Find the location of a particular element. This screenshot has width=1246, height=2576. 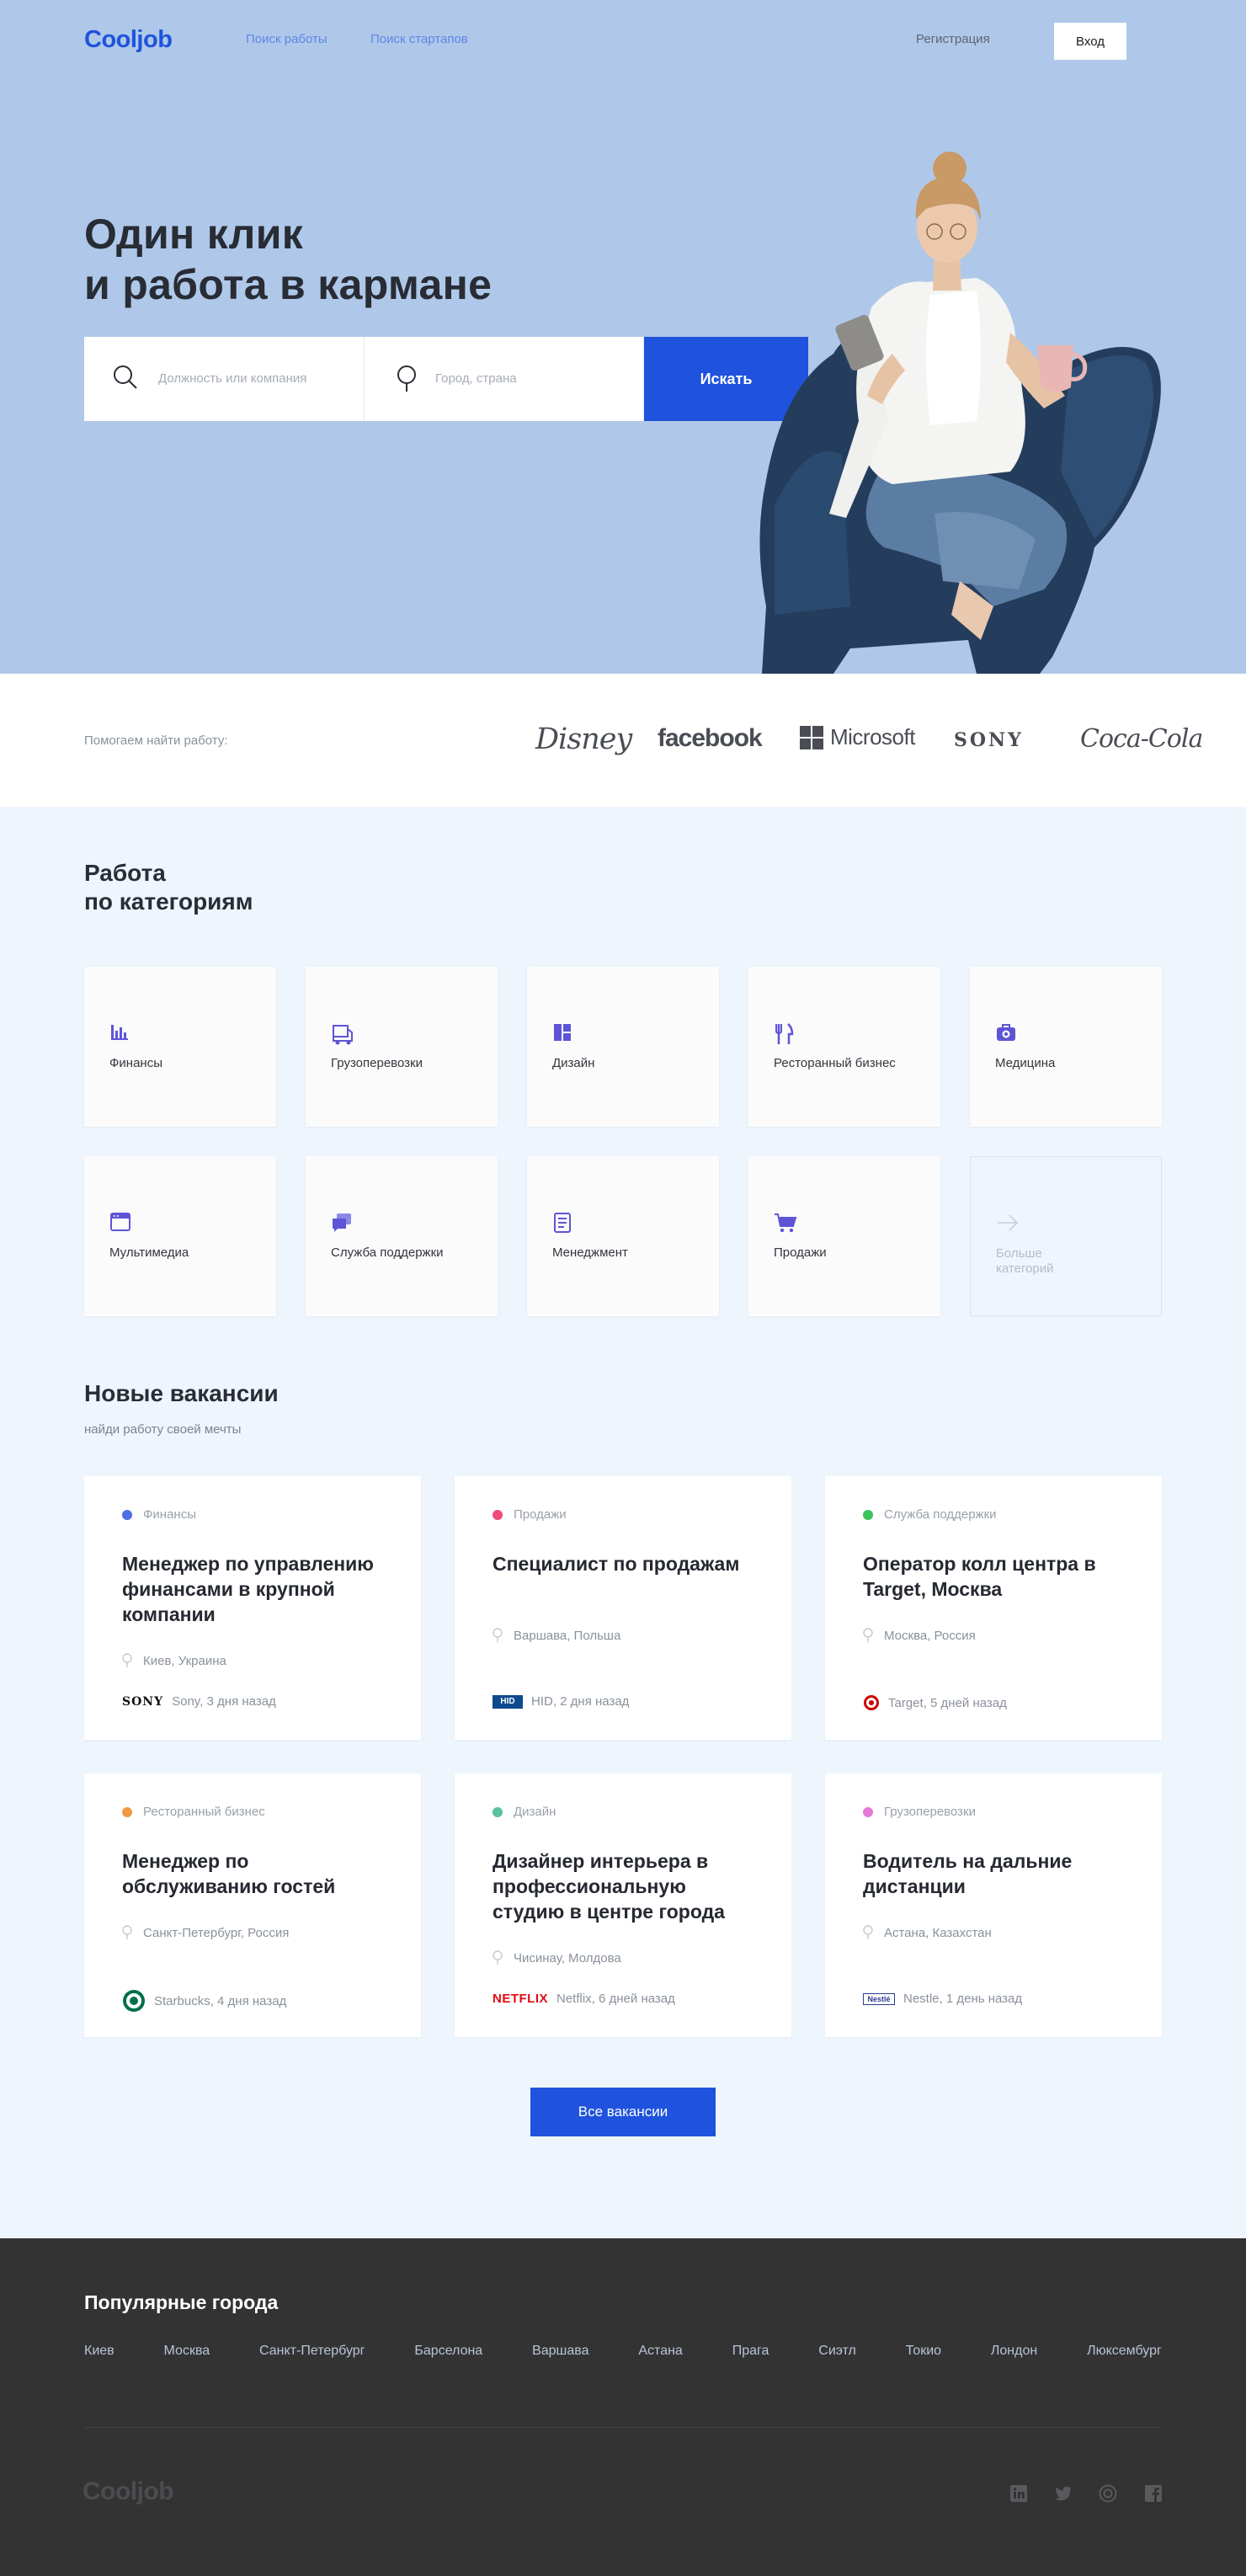

facebook-icon is located at coordinates (1153, 2493).